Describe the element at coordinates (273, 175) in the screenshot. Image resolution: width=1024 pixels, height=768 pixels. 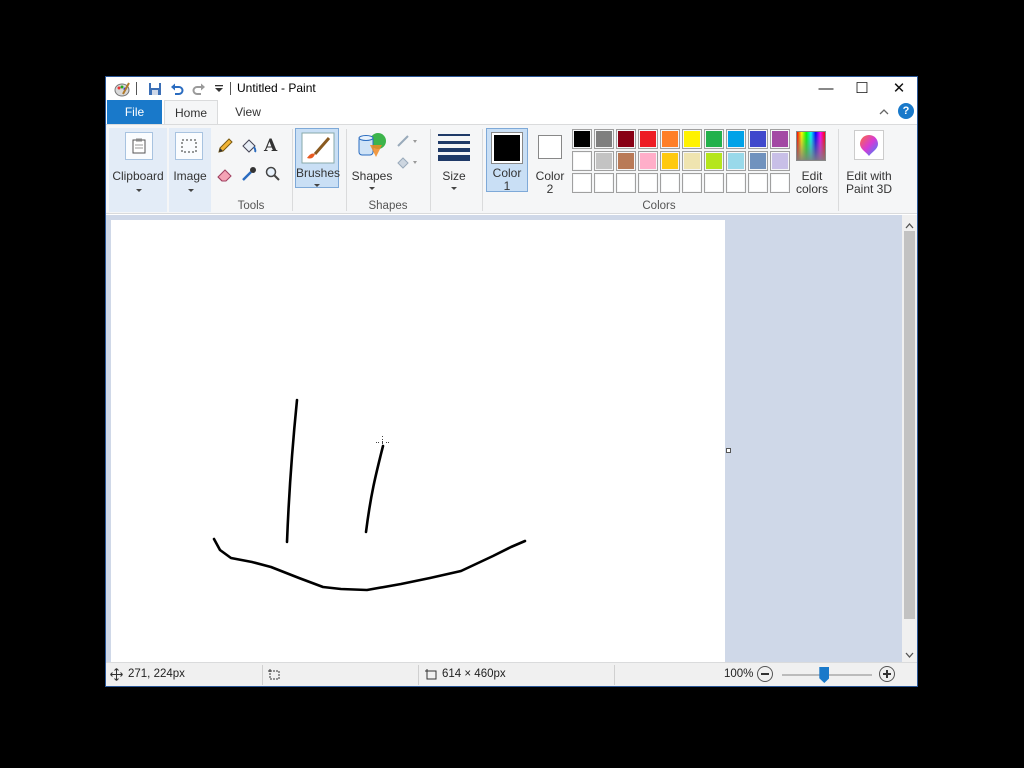
I see `magnifier-icon` at that location.